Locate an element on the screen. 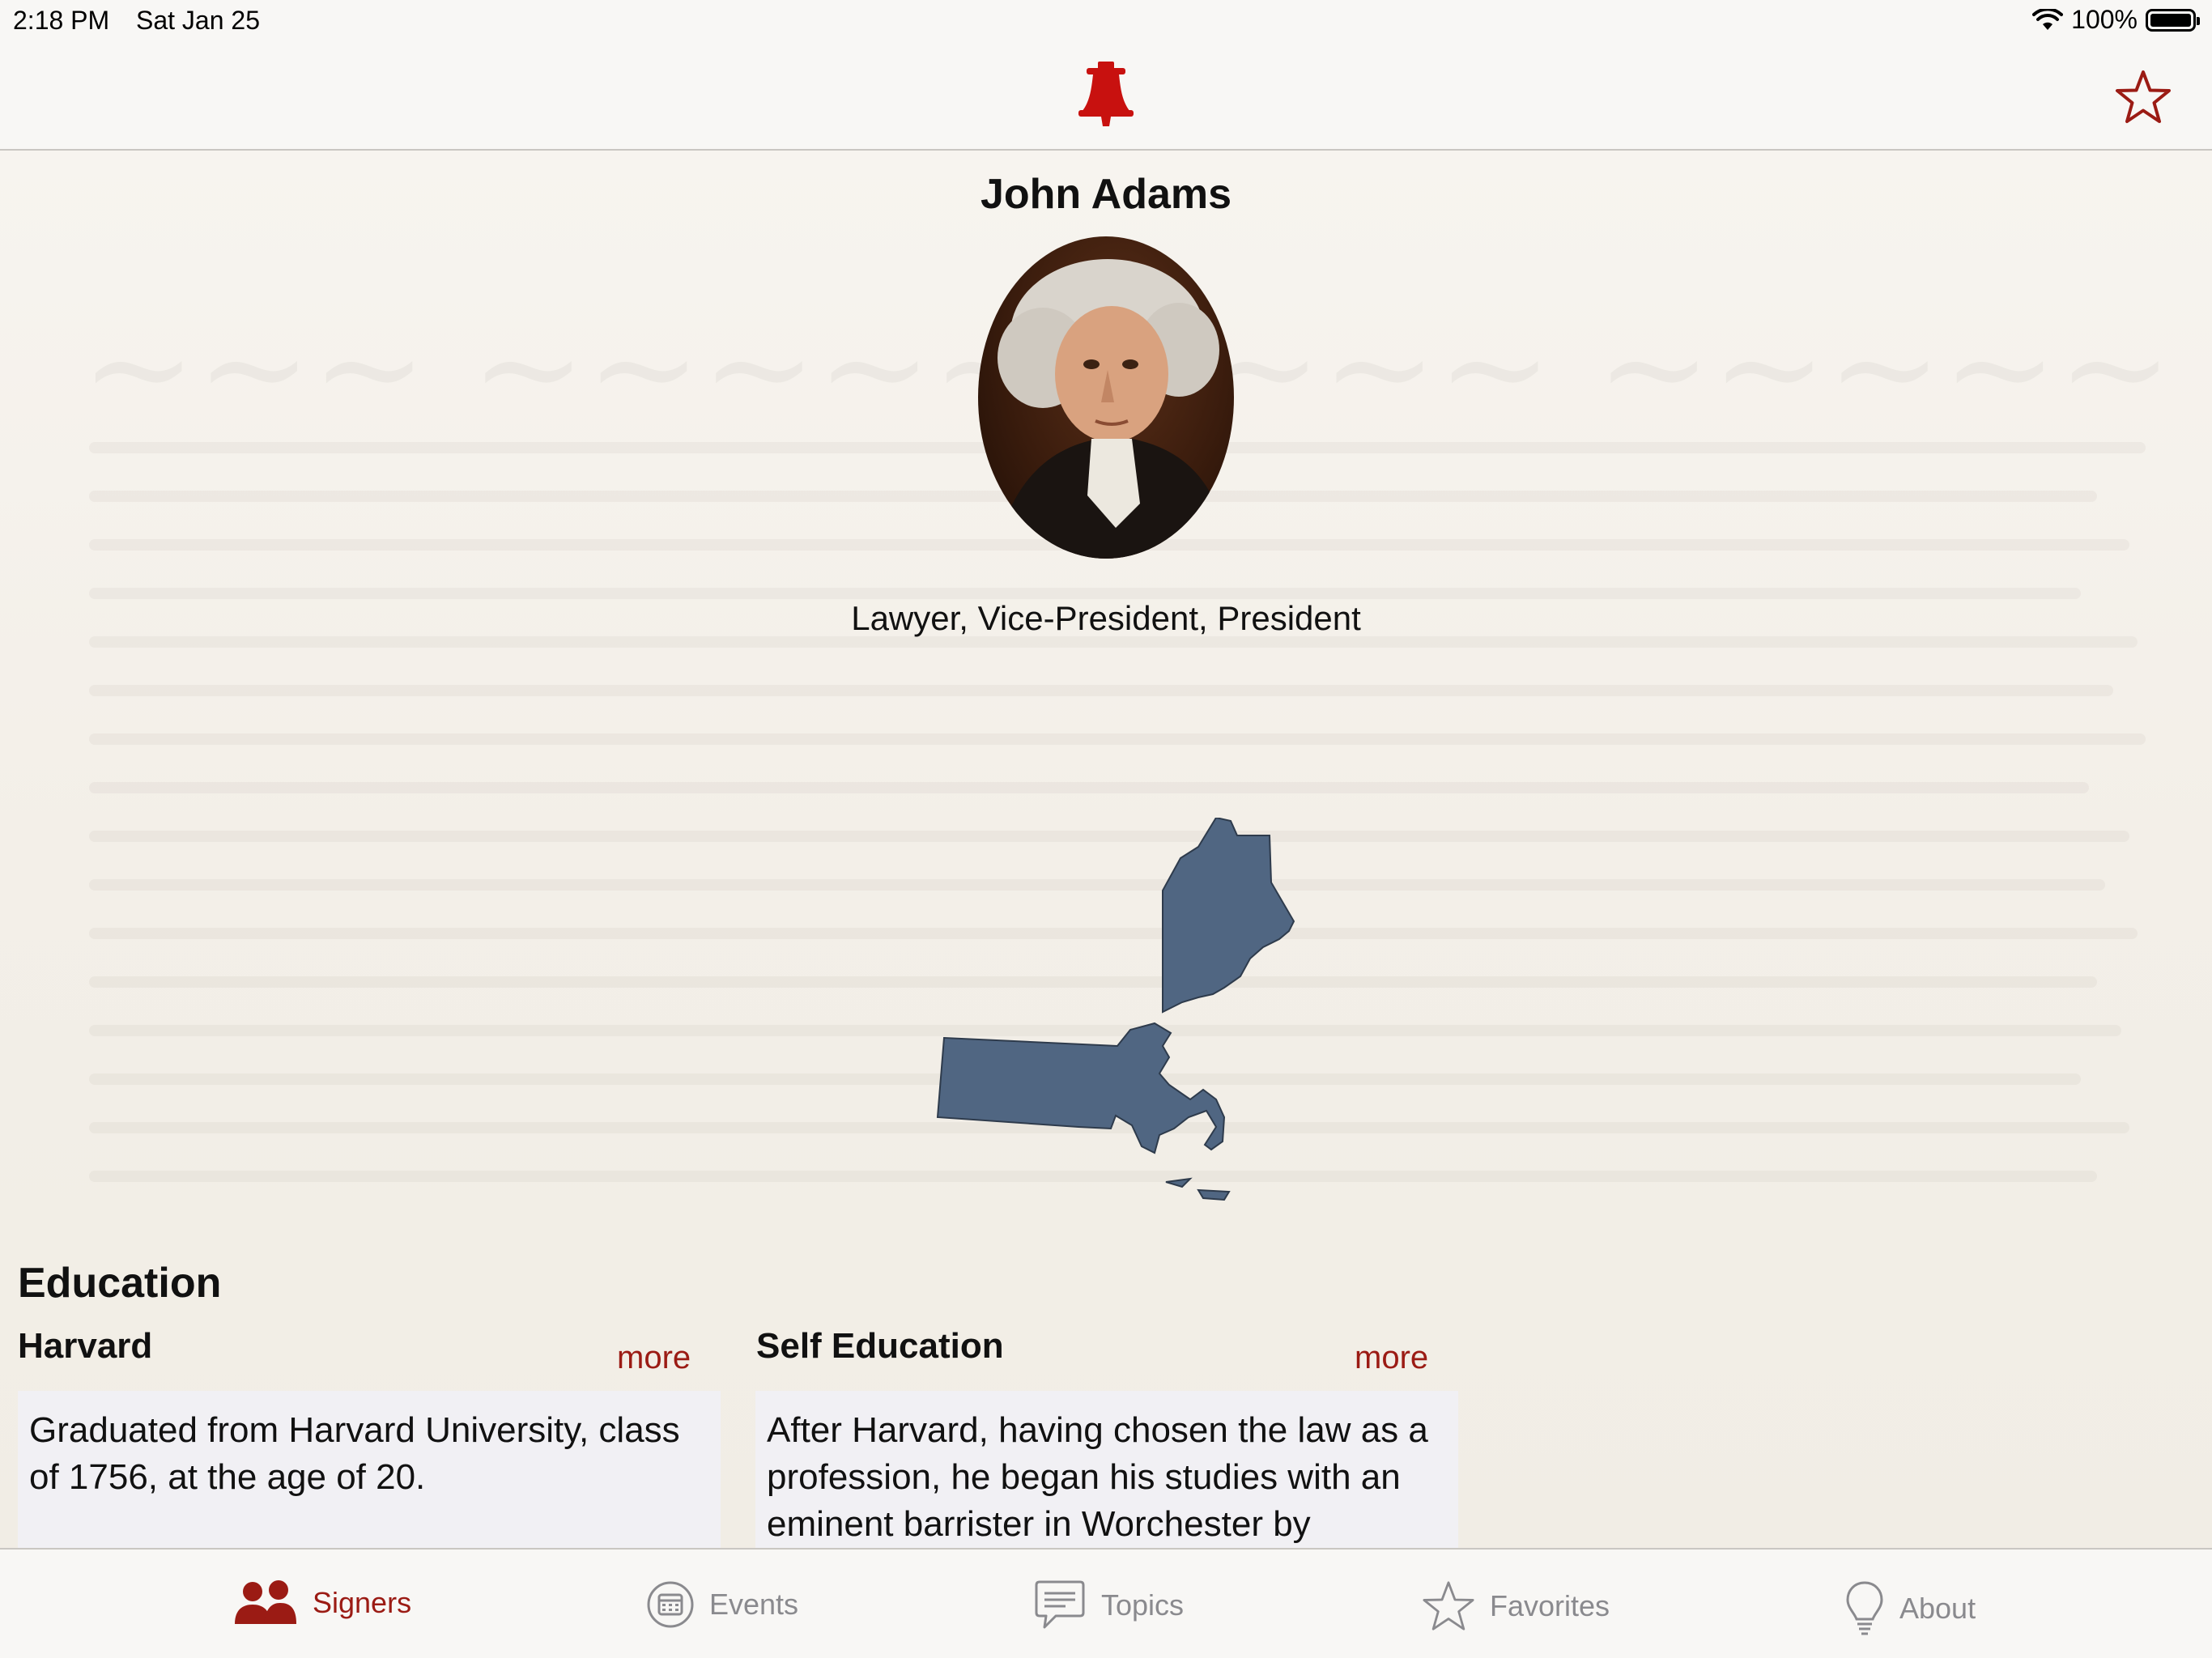 The height and width of the screenshot is (1658, 2212). tab-signers: Signers is located at coordinates (322, 1603).